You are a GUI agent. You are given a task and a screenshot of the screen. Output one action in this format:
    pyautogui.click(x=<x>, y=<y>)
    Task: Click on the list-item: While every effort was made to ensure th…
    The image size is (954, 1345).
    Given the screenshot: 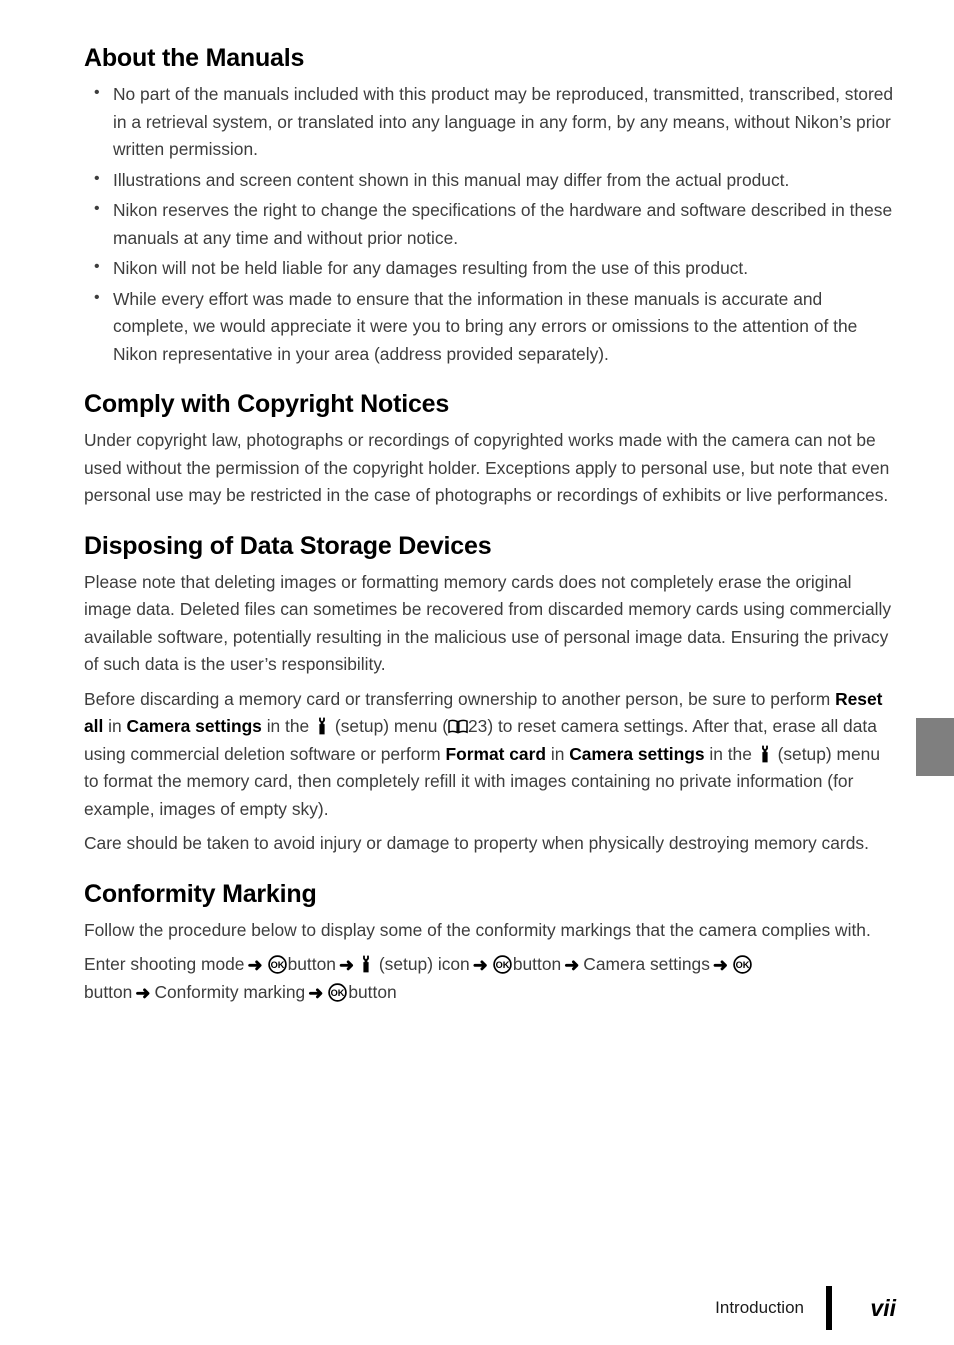 What is the action you would take?
    pyautogui.click(x=490, y=327)
    